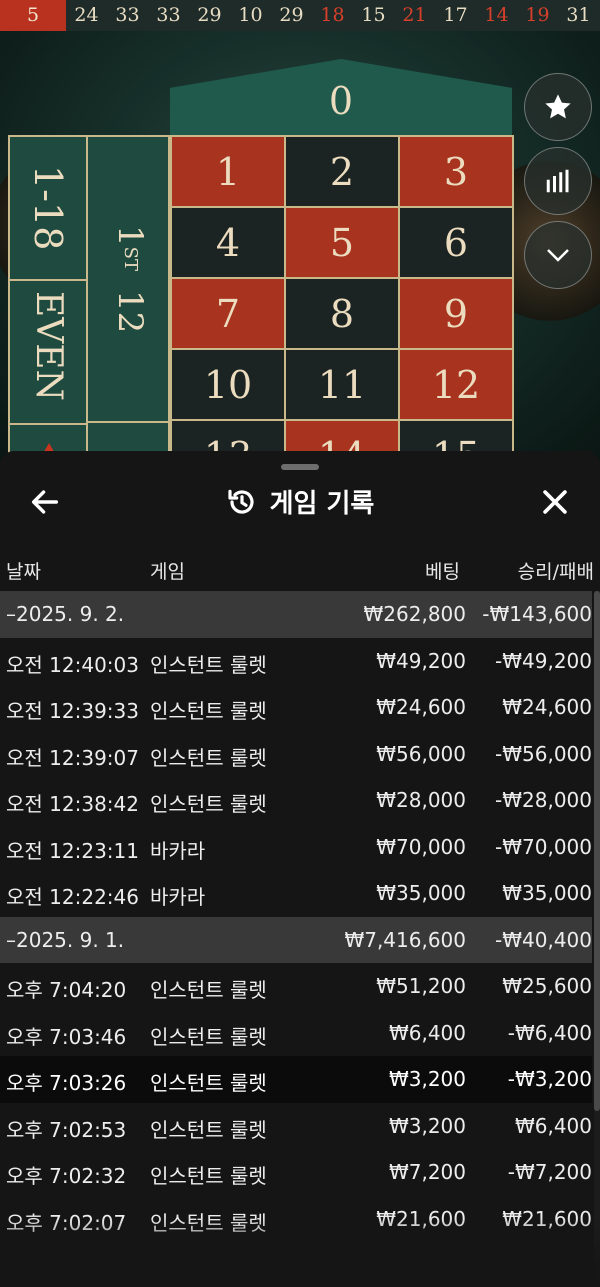  Describe the element at coordinates (66, 990) in the screenshot. I see `row-time: 오후 7:04:20` at that location.